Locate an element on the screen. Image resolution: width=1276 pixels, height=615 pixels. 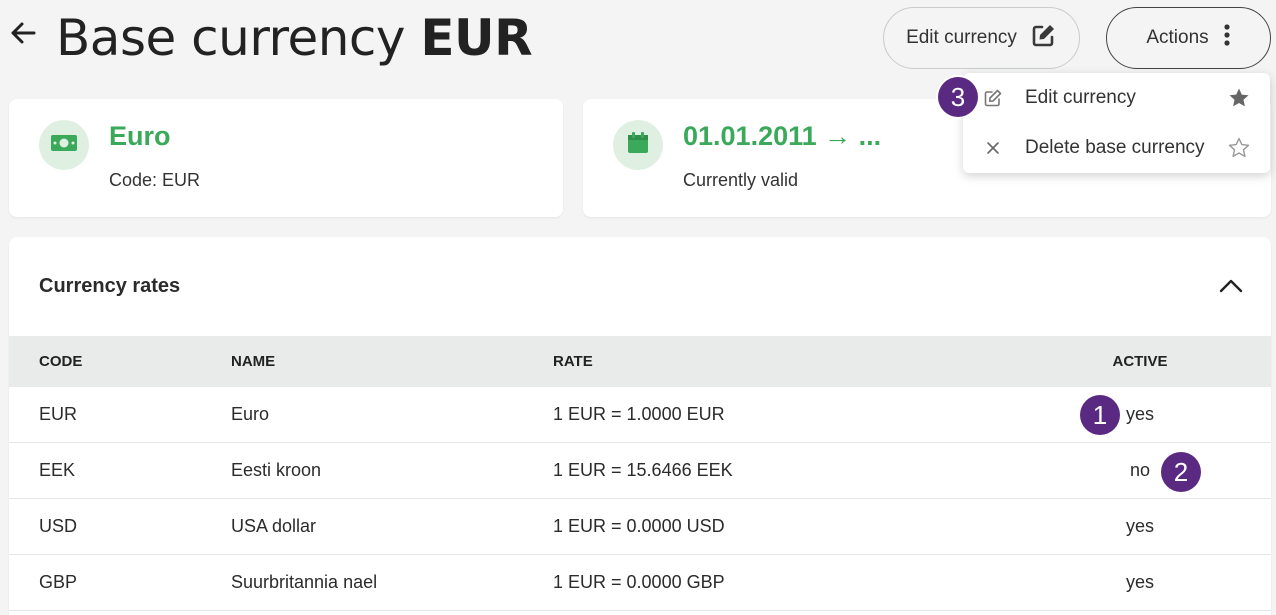
cell-code: EEK is located at coordinates (57, 470).